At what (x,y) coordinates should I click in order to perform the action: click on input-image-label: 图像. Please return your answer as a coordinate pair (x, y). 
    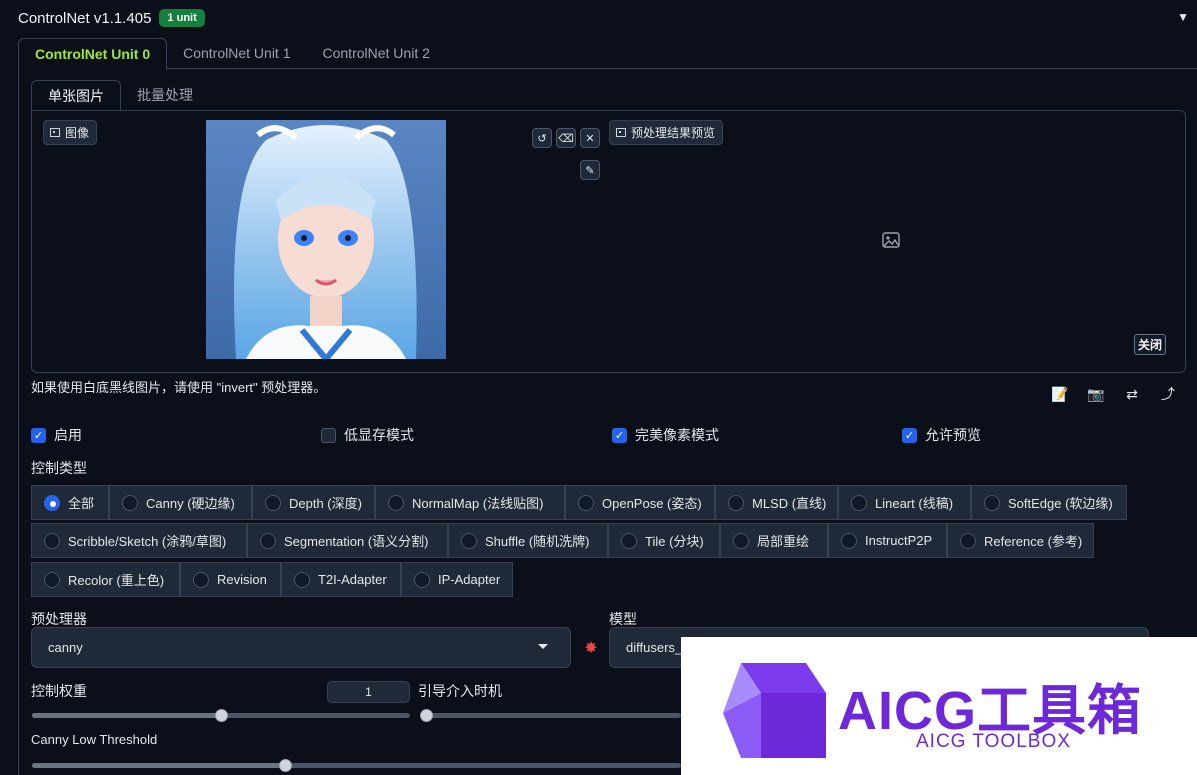
    Looking at the image, I should click on (70, 132).